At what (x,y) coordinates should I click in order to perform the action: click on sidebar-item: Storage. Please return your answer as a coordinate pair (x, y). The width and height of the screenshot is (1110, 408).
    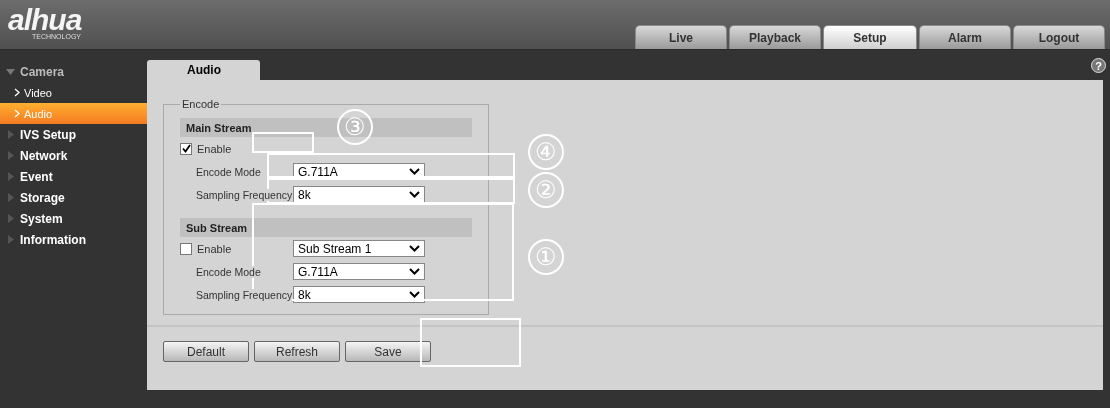
    Looking at the image, I should click on (73, 197).